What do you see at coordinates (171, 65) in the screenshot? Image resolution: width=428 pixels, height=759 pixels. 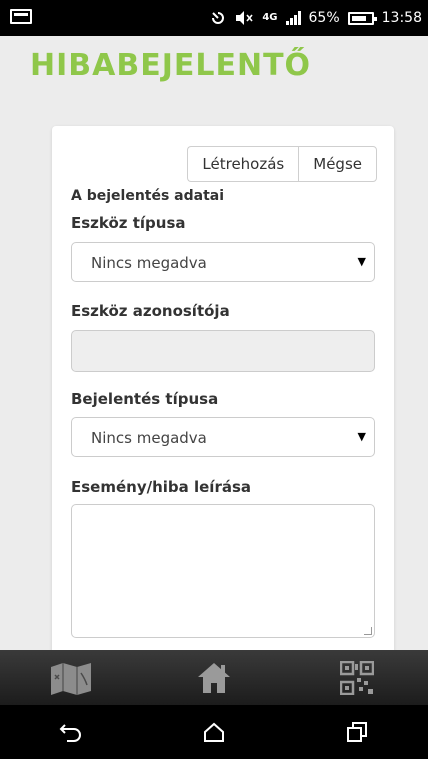 I see `app-title: HIBABEJELENTŐ` at bounding box center [171, 65].